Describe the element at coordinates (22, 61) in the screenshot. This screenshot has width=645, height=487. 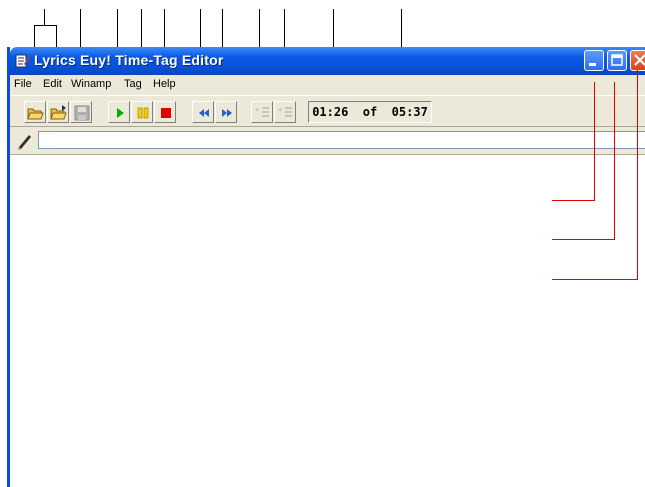
I see `notepad-pen-icon` at that location.